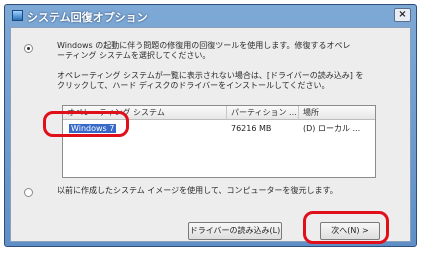  What do you see at coordinates (28, 48) in the screenshot?
I see `repair-option-radio` at bounding box center [28, 48].